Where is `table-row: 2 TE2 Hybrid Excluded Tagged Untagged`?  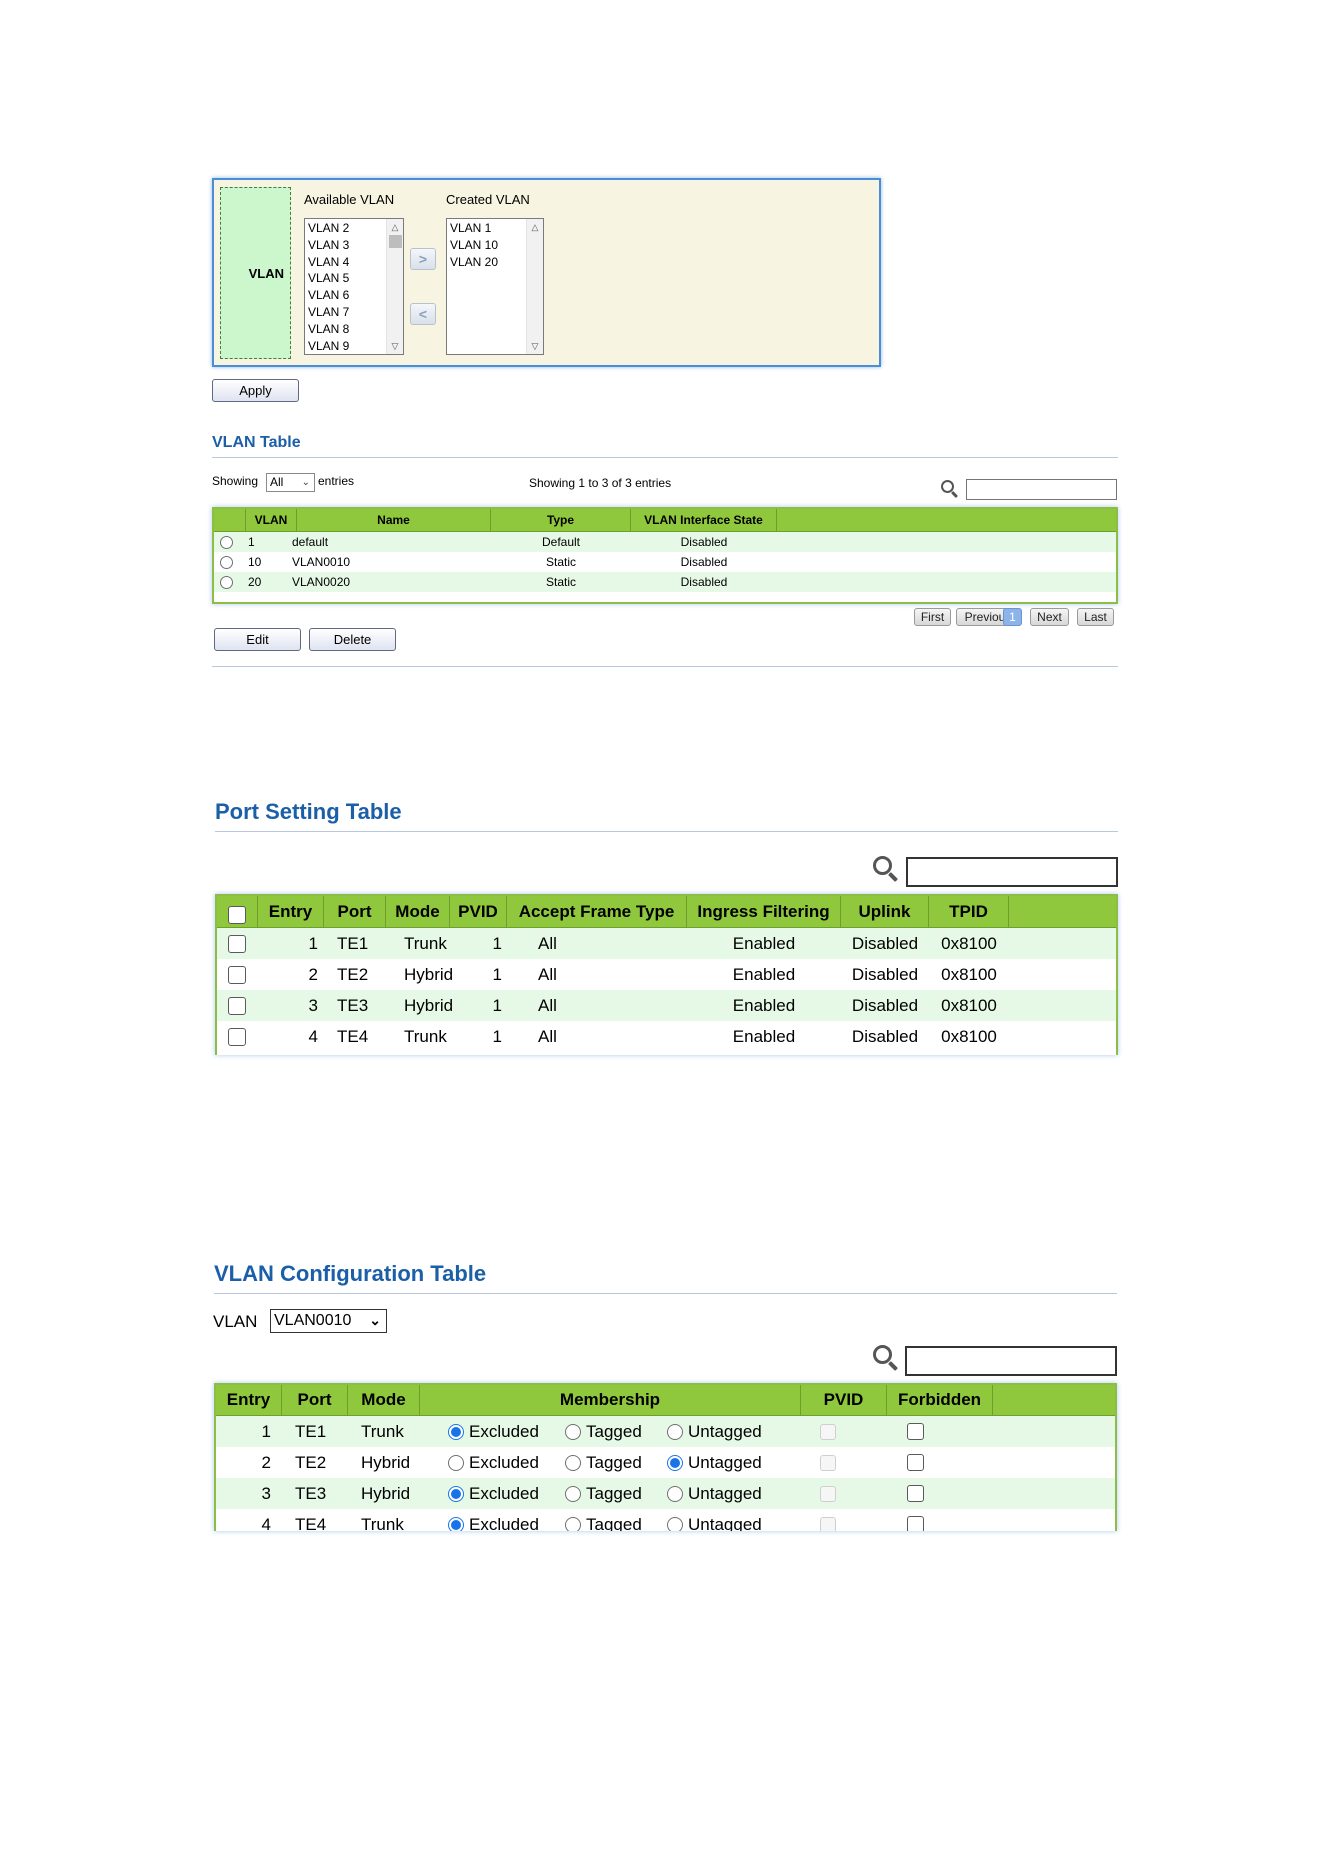
table-row: 2 TE2 Hybrid Excluded Tagged Untagged is located at coordinates (665, 1462).